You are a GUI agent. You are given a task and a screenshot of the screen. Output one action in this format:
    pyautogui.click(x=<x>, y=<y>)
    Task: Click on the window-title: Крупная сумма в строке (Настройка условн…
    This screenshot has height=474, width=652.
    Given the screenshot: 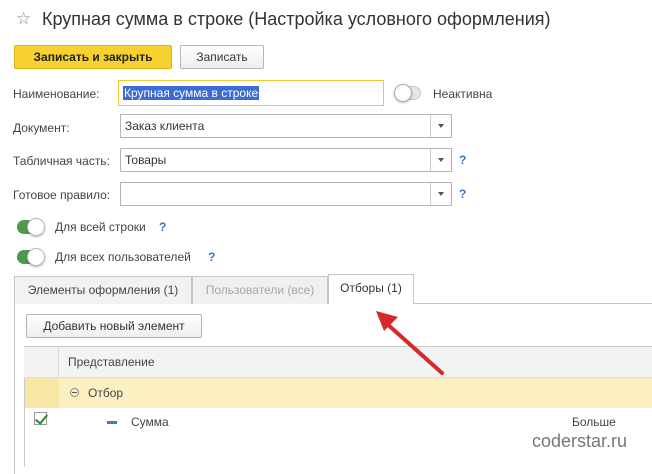 What is the action you would take?
    pyautogui.click(x=296, y=19)
    